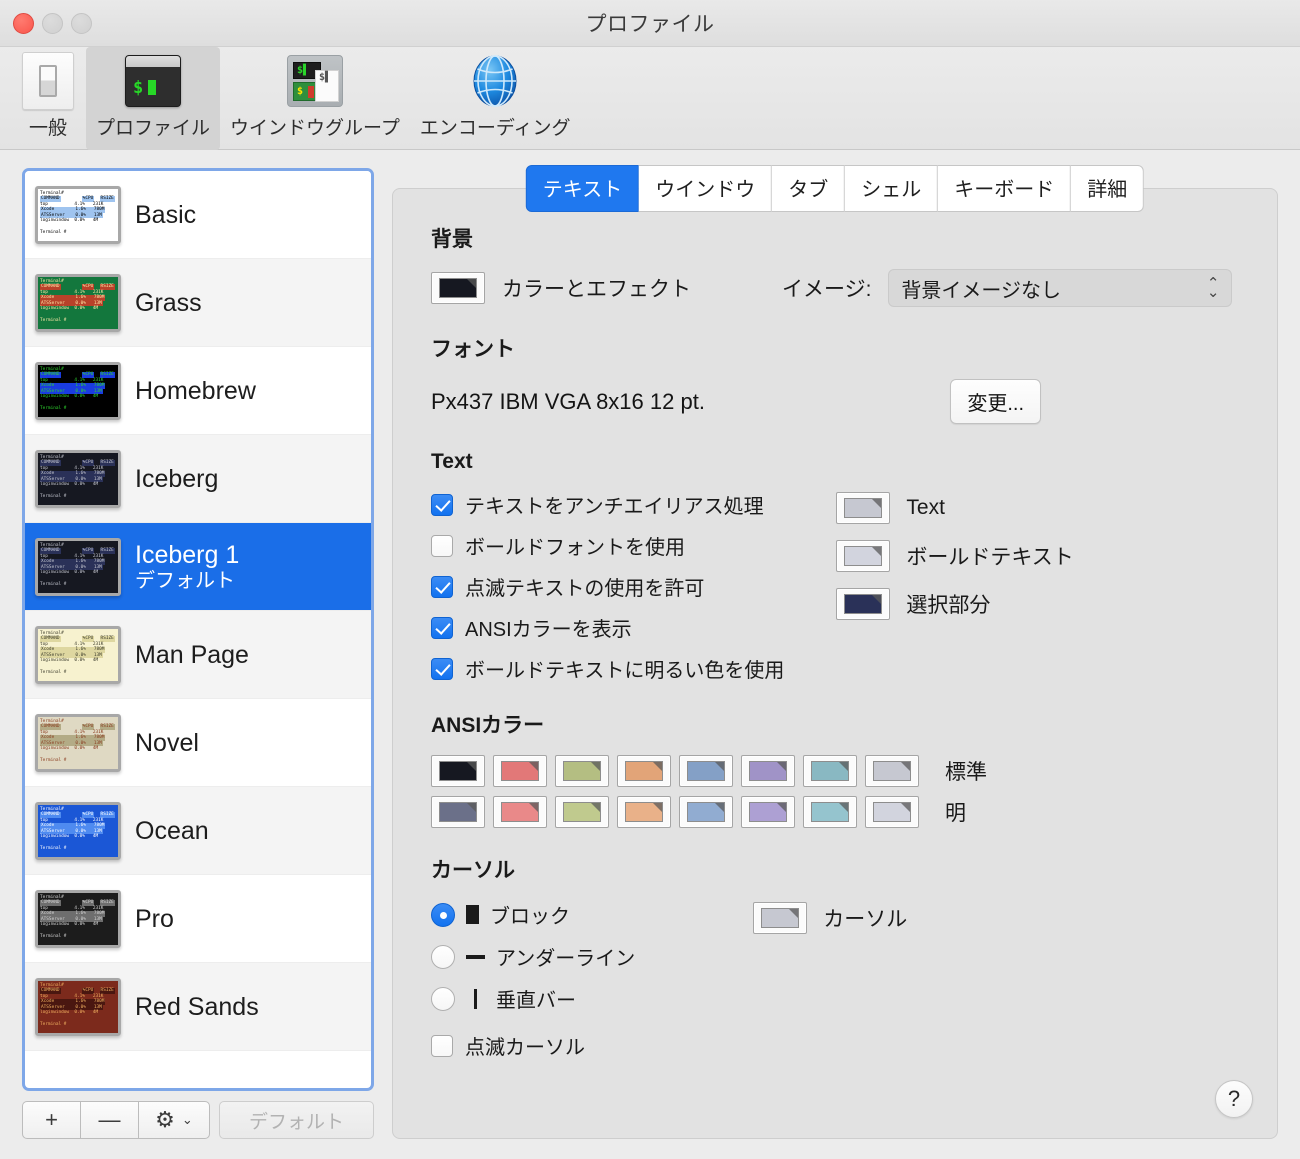  Describe the element at coordinates (575, 548) in the screenshot. I see `text-option-label: ボールドフォントを使用` at that location.